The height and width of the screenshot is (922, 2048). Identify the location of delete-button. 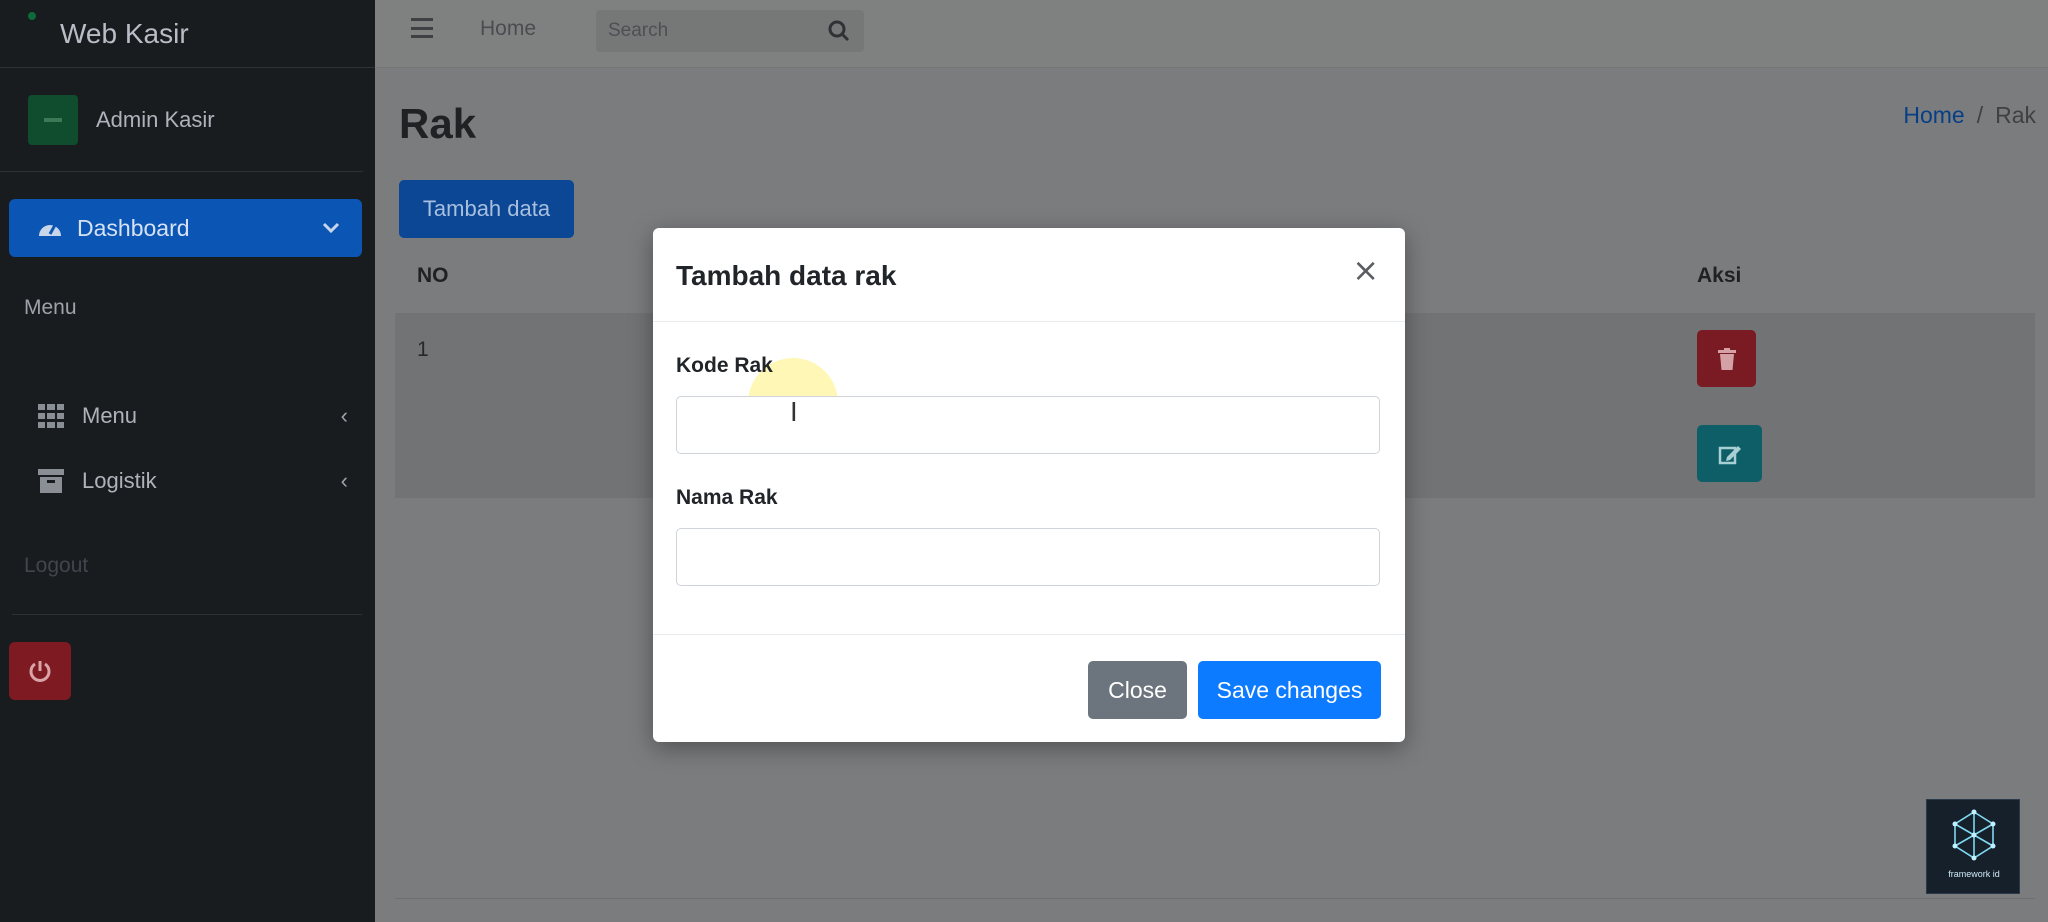
(1726, 358).